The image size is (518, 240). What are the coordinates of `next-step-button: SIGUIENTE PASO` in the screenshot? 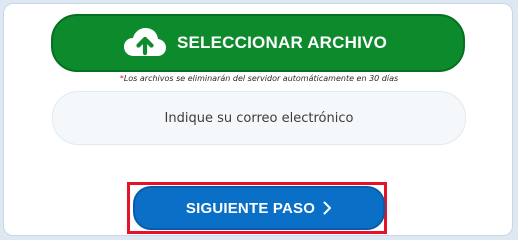 It's located at (259, 208).